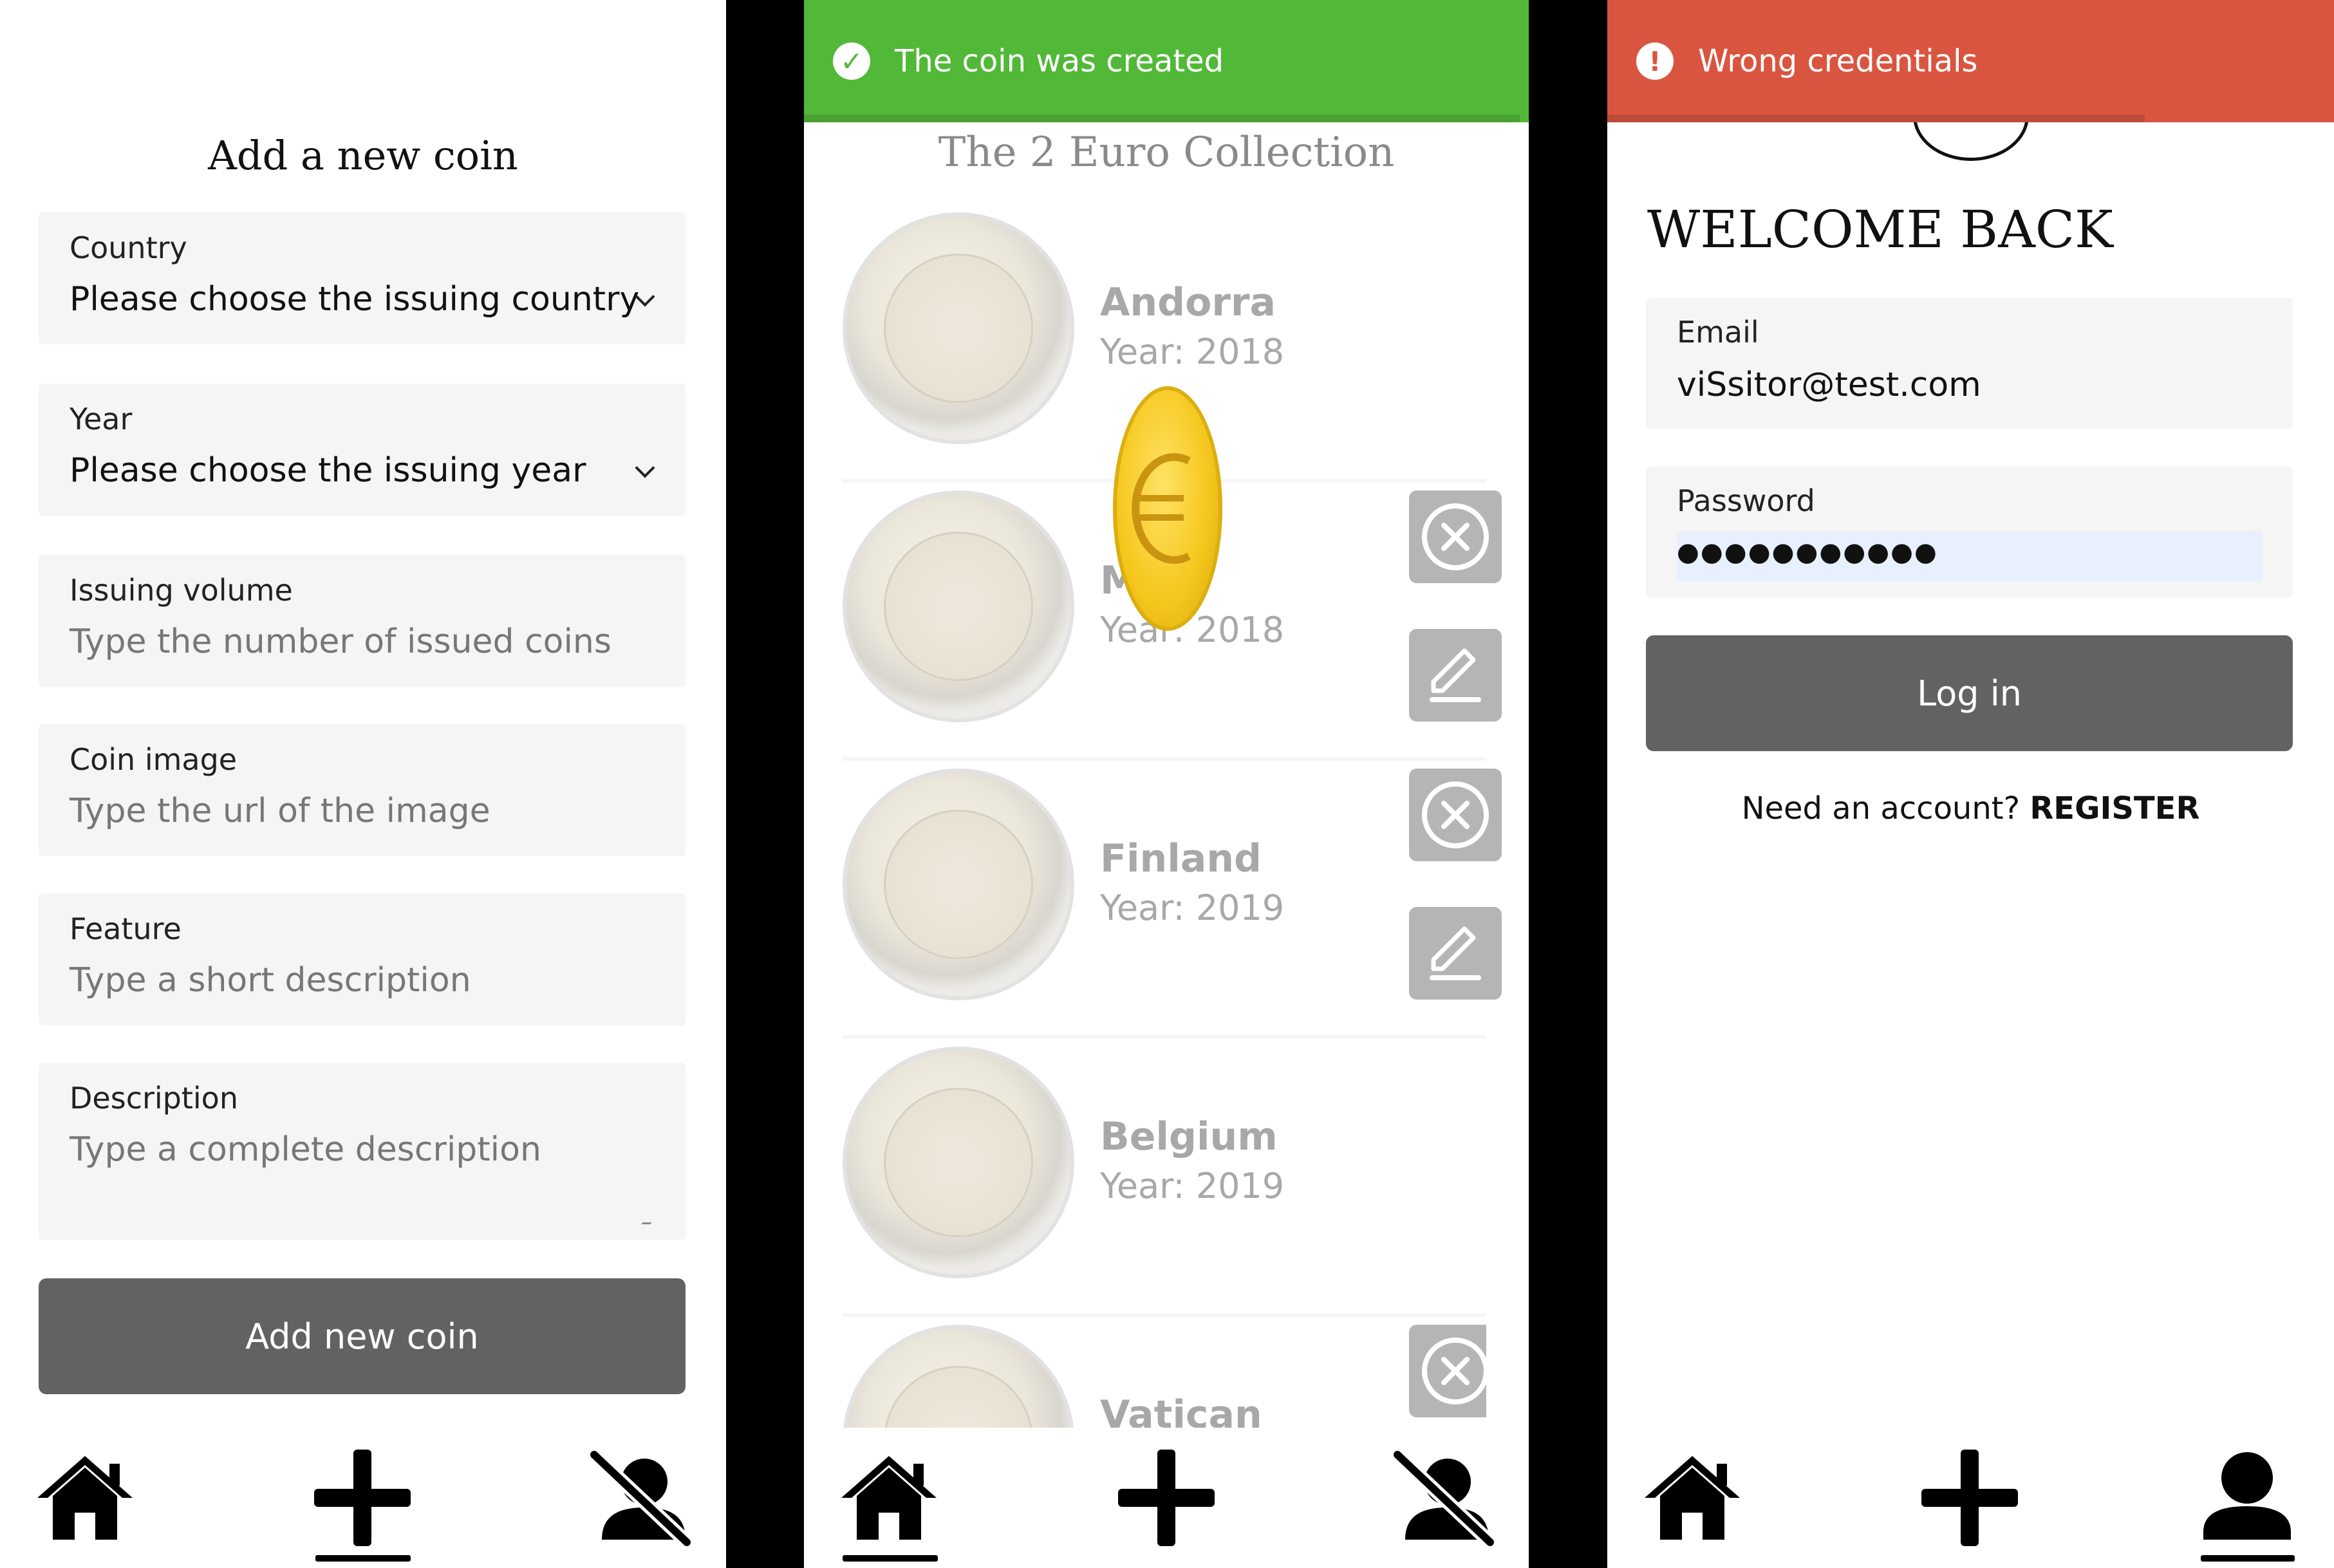  What do you see at coordinates (1189, 1136) in the screenshot?
I see `coin-country: Belgium` at bounding box center [1189, 1136].